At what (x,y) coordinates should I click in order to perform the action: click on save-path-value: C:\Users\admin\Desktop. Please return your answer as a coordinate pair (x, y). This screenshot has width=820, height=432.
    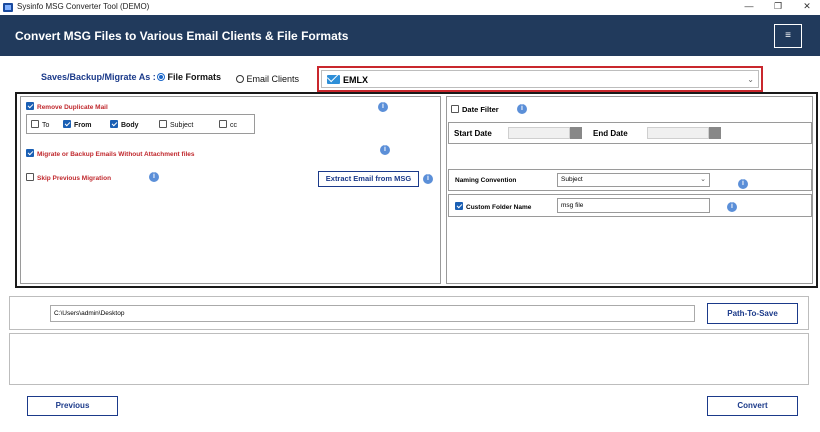
    Looking at the image, I should click on (89, 313).